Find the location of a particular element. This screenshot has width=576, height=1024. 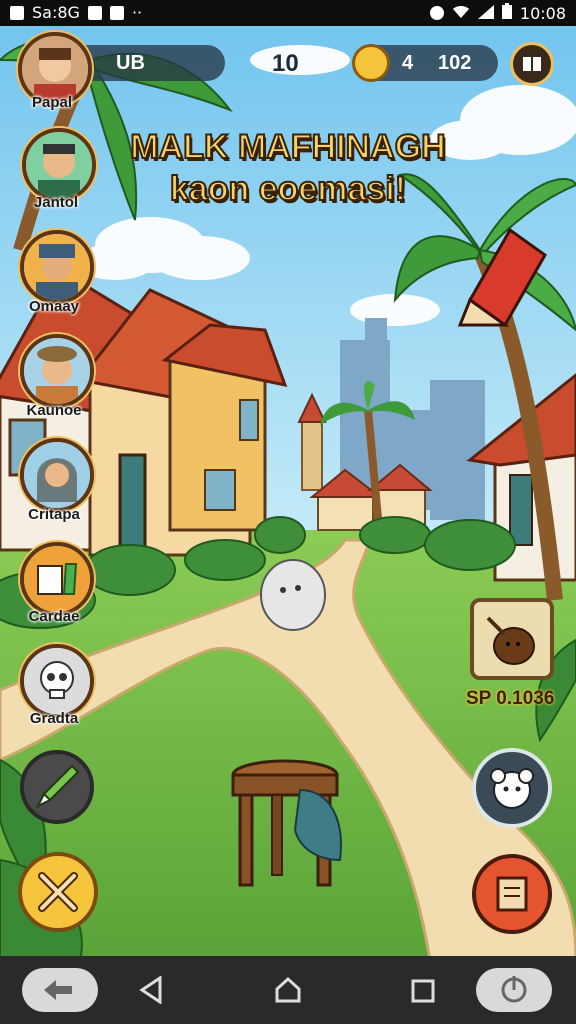

character-avatar-omaay is located at coordinates (57, 267).